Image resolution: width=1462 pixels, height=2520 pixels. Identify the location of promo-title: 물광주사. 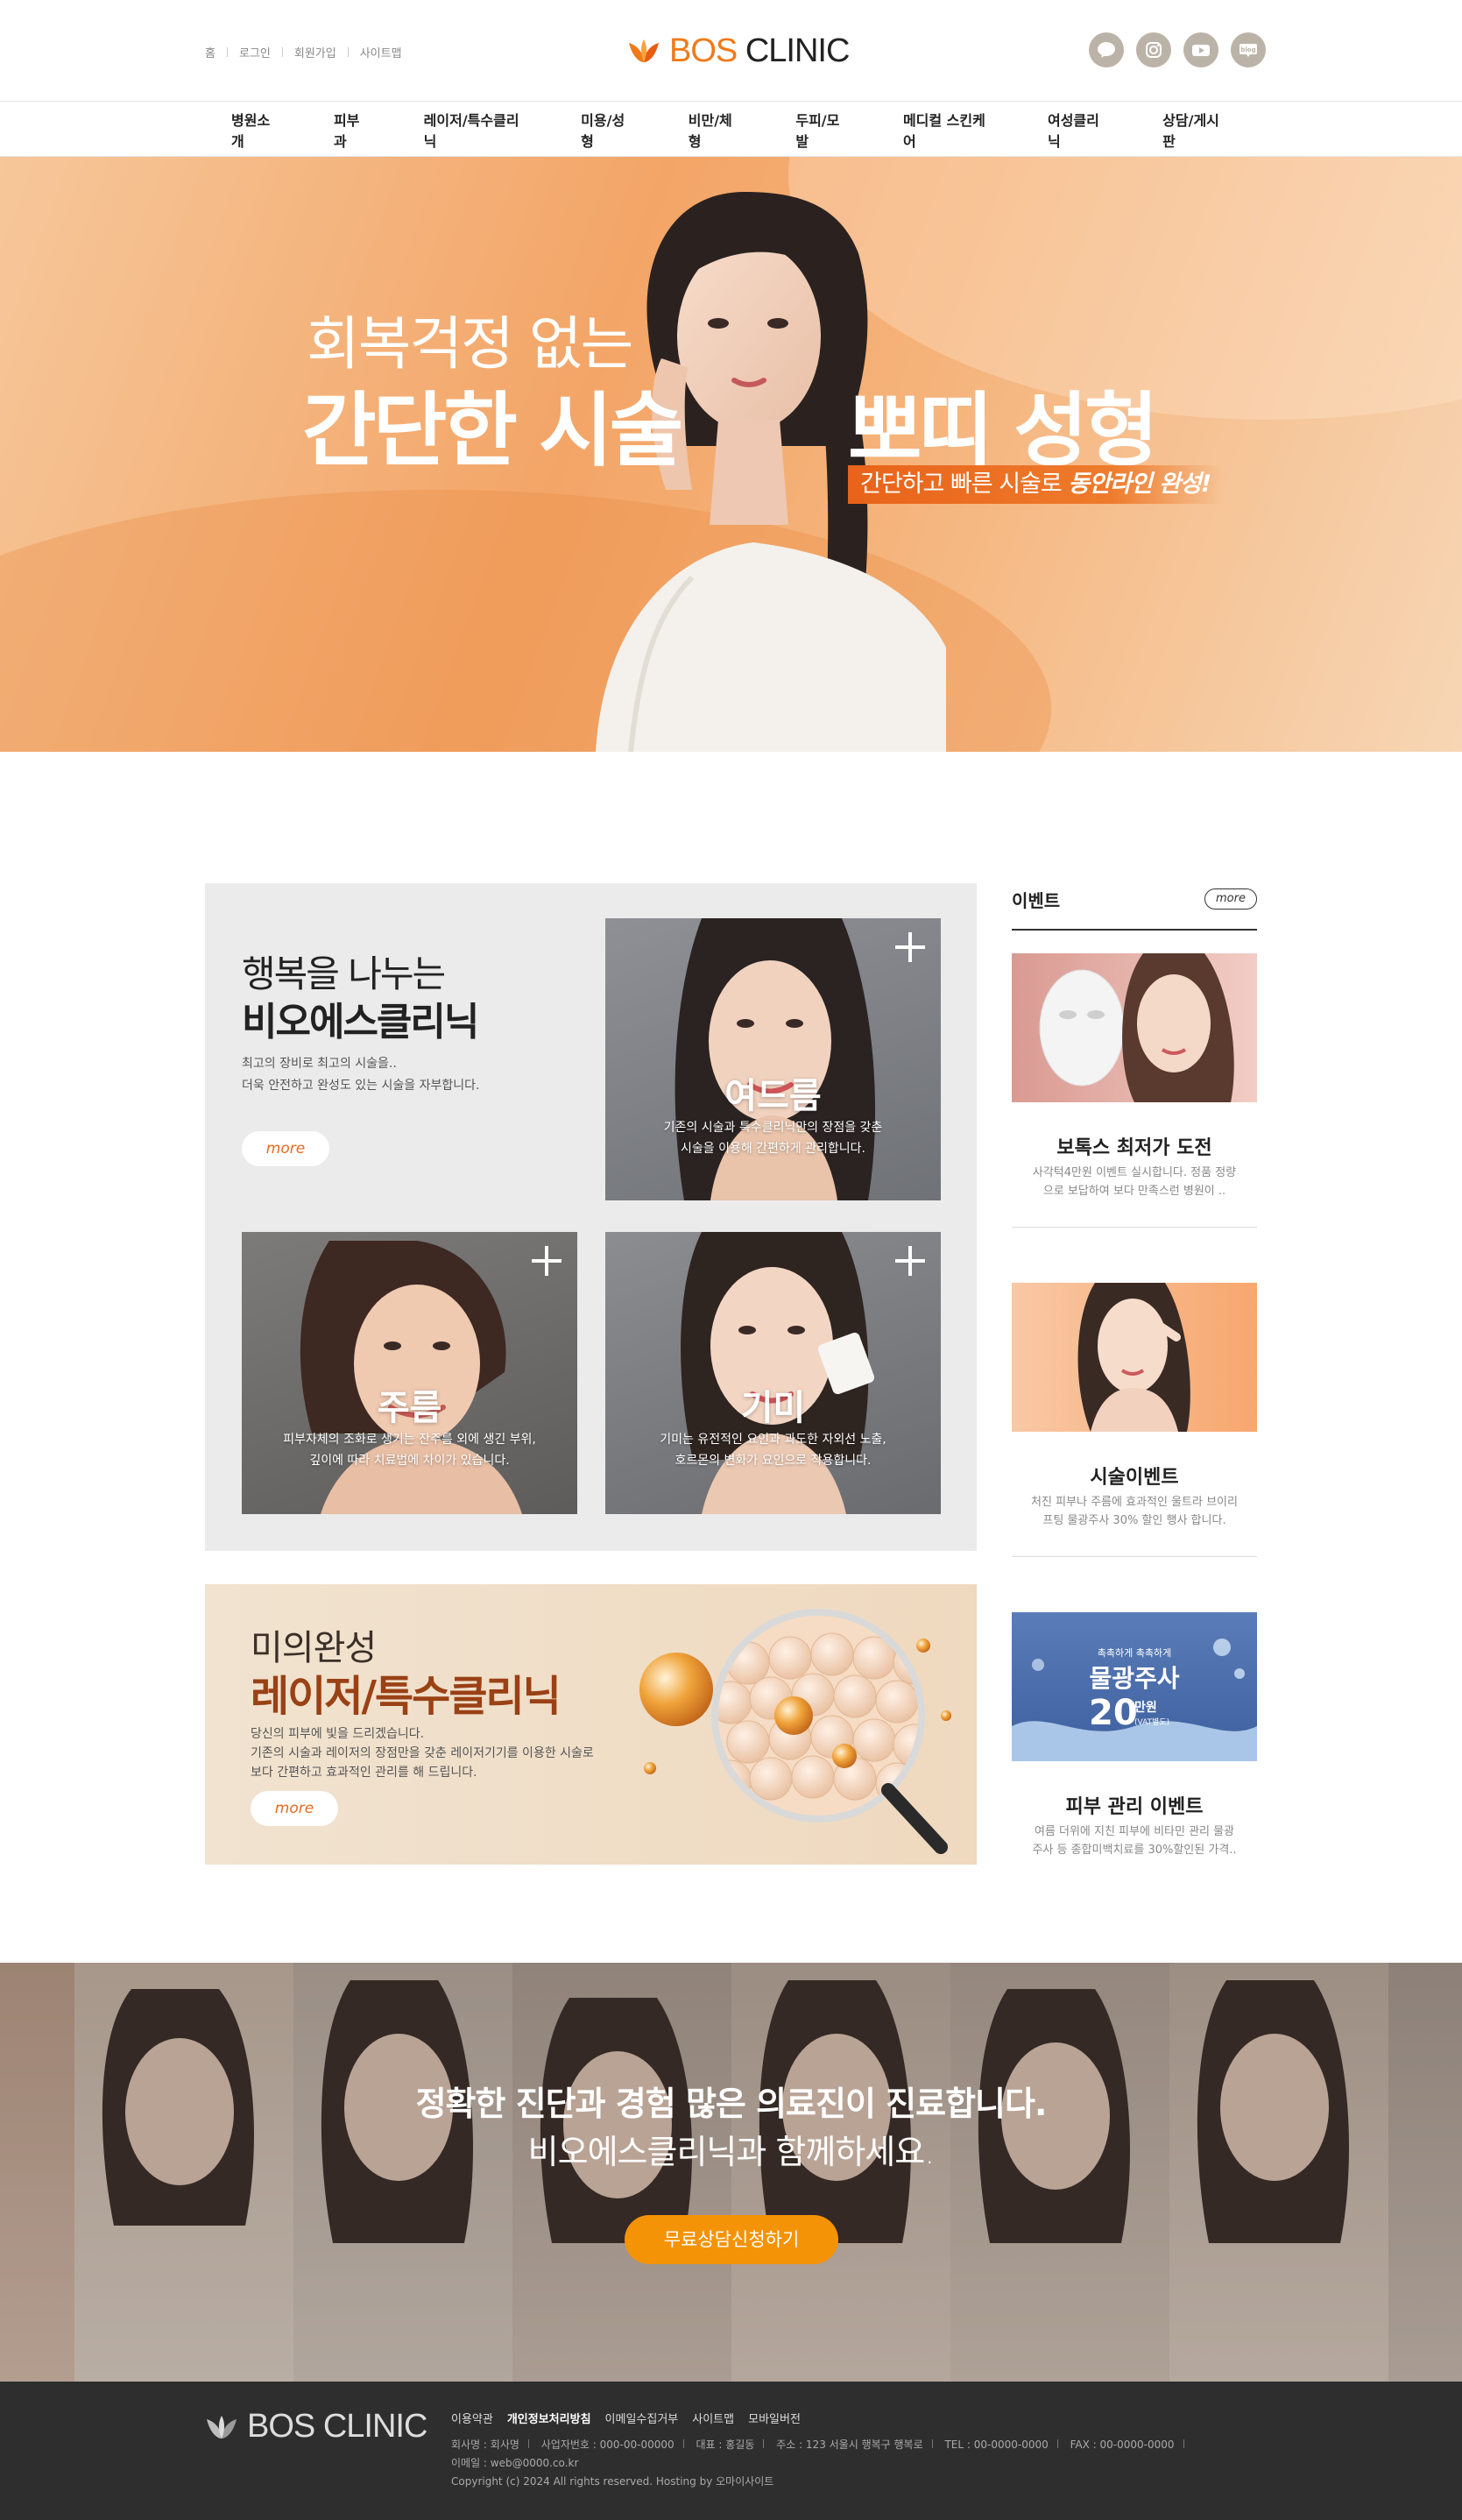
(1134, 1678).